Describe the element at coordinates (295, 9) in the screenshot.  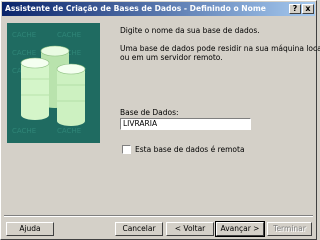
I see `help-title-button: ?` at that location.